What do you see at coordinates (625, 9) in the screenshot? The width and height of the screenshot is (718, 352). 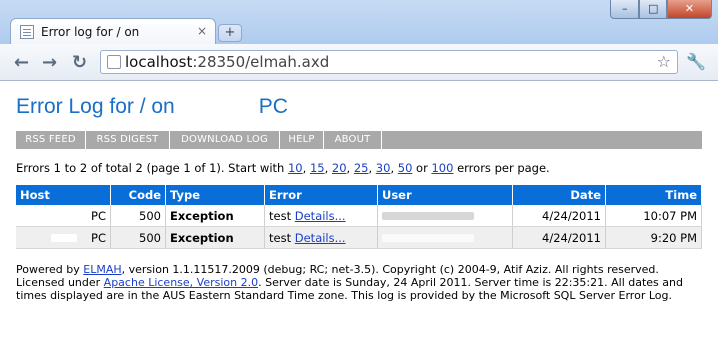 I see `minimize-button: –` at bounding box center [625, 9].